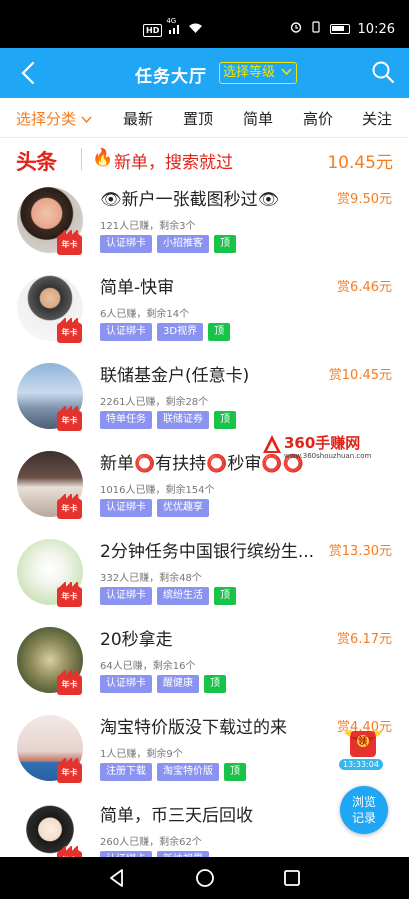  What do you see at coordinates (383, 72) in the screenshot?
I see `search-icon` at bounding box center [383, 72].